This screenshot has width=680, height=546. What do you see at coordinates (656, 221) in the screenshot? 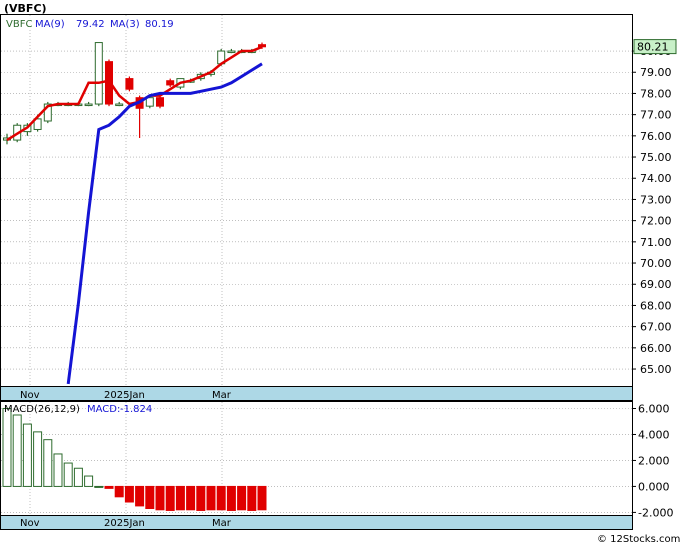
I see `price-y-tick-label: 72.00` at bounding box center [656, 221].